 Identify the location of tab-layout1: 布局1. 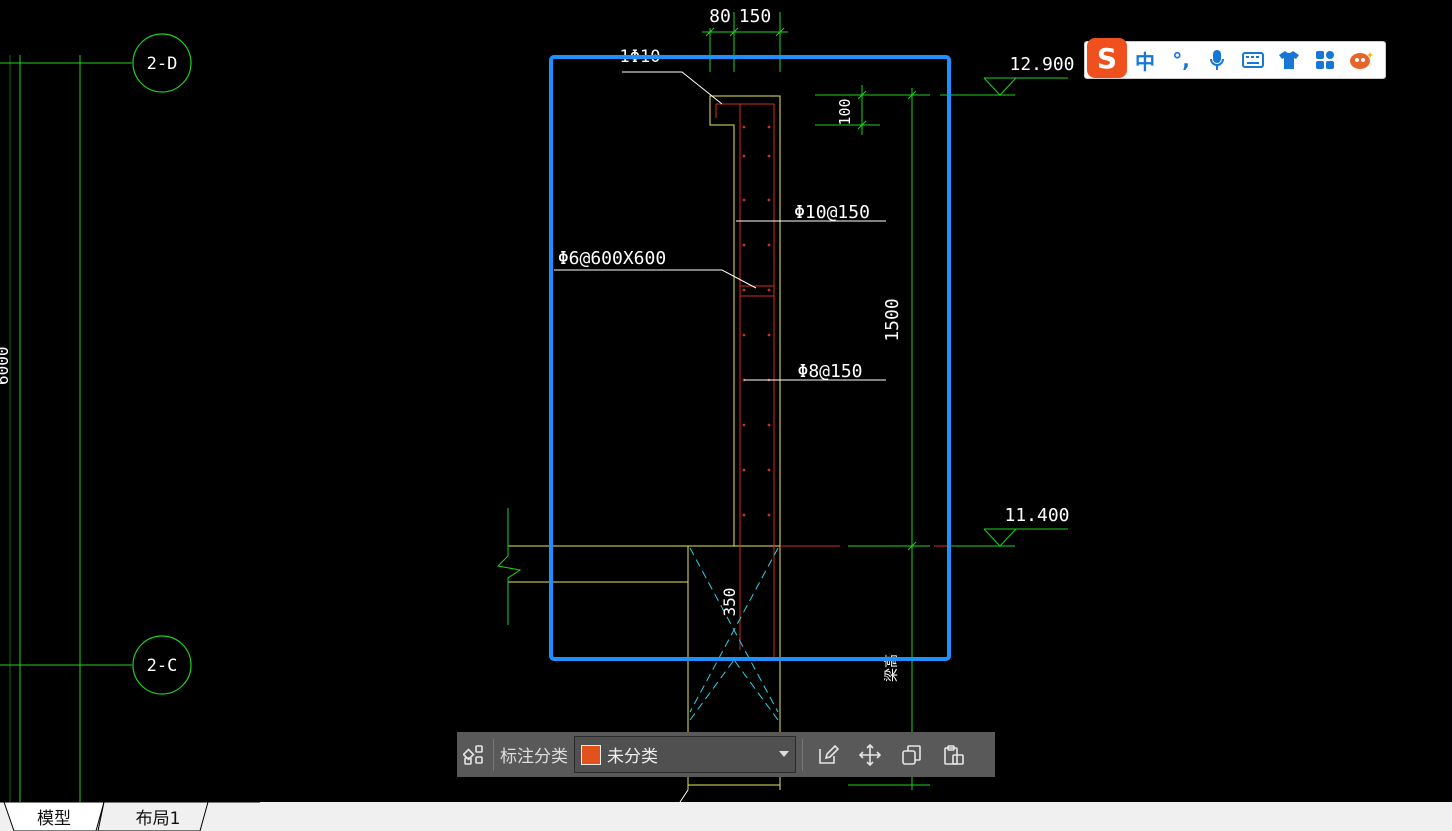
(158, 816).